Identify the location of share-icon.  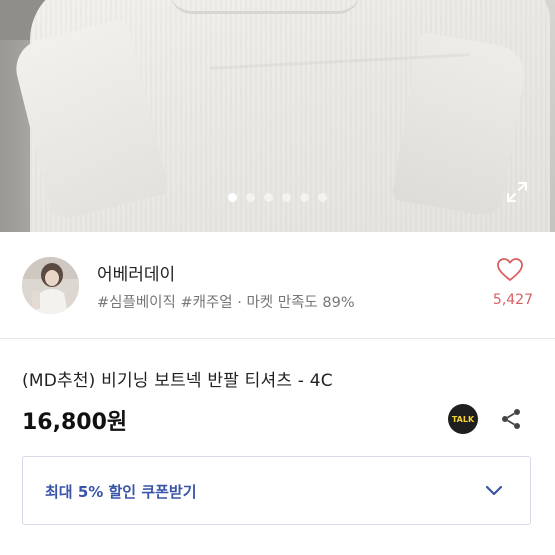
(511, 419).